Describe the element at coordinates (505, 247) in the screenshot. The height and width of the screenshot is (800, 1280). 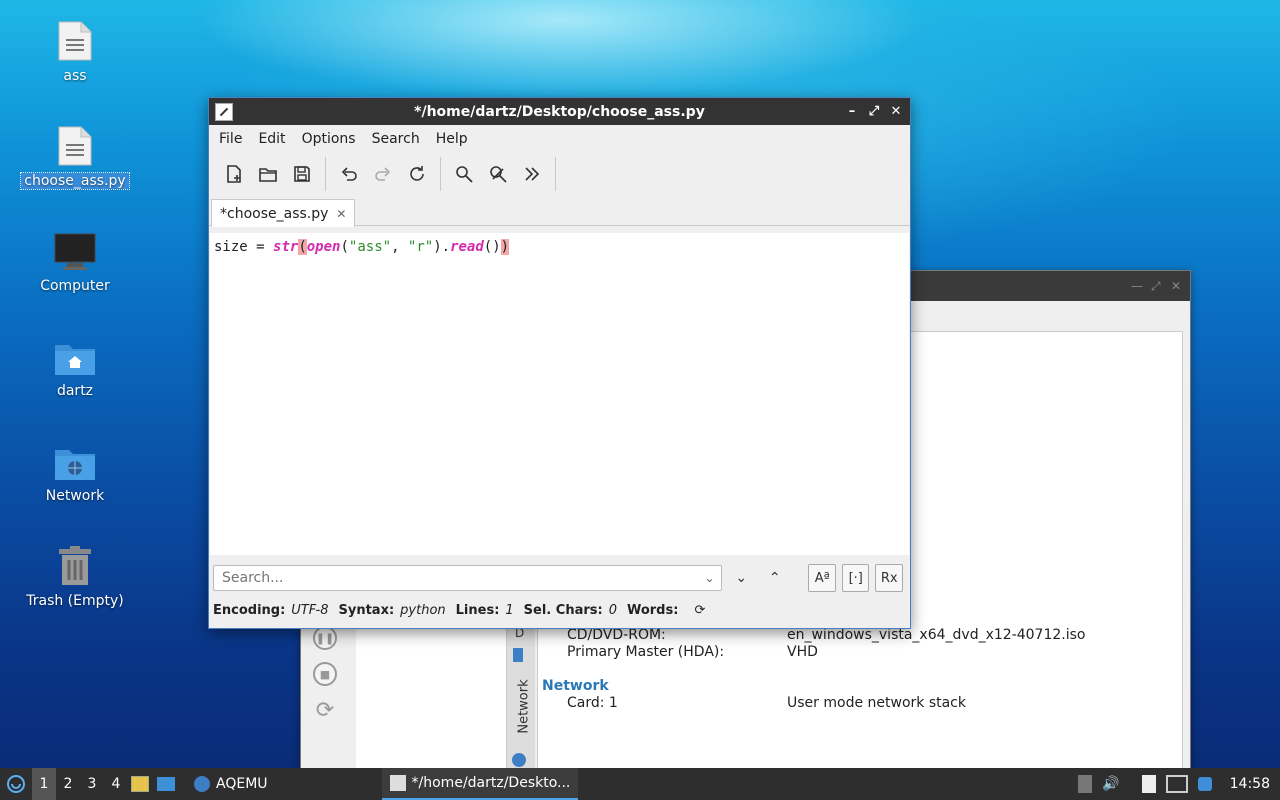
I see `code-bracket-match: )` at that location.